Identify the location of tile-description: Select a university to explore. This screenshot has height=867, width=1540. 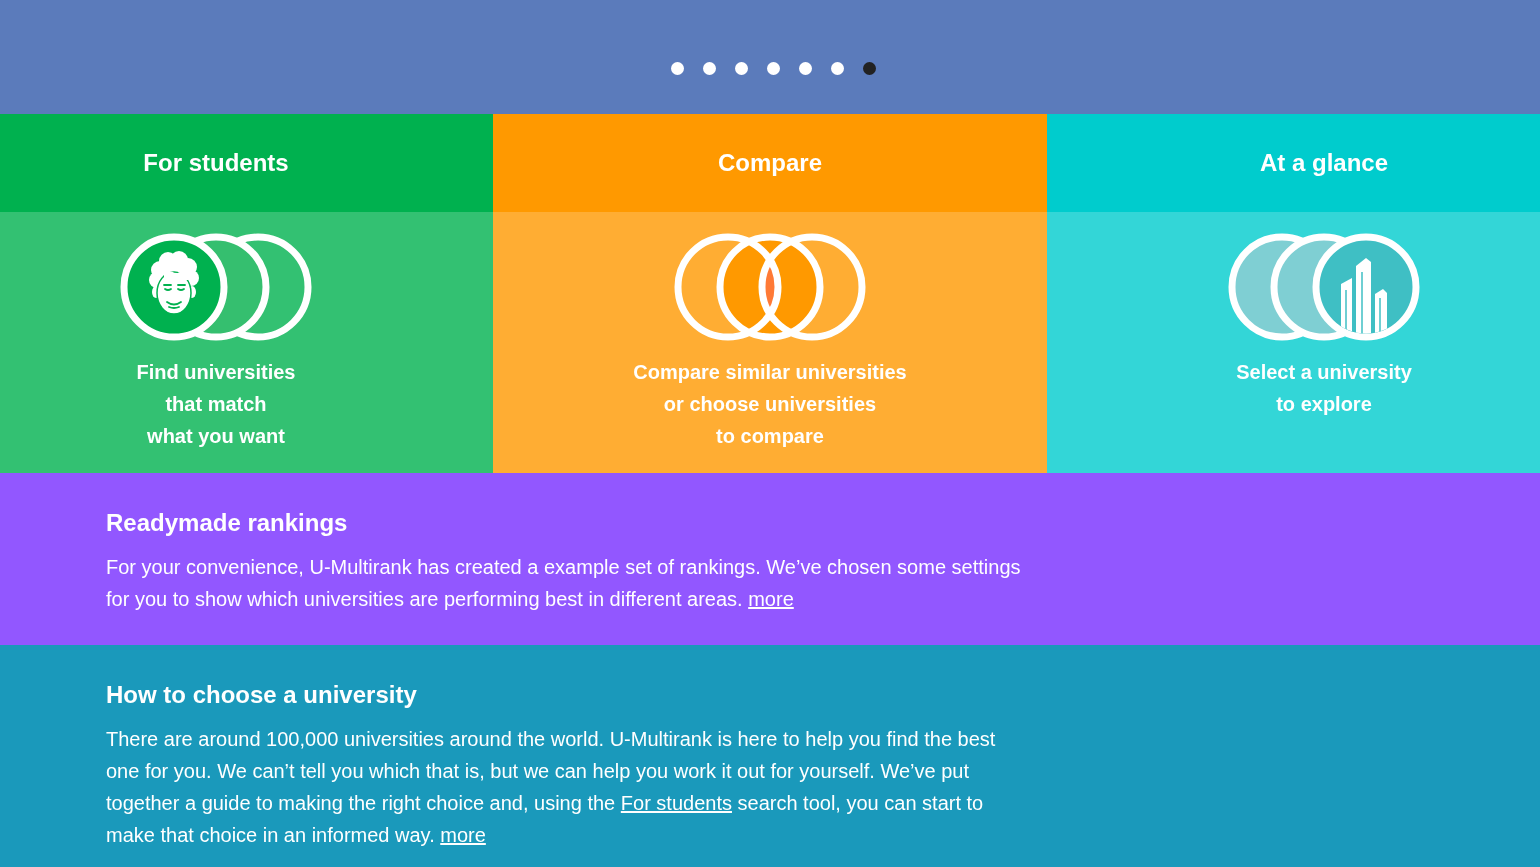
(1324, 388).